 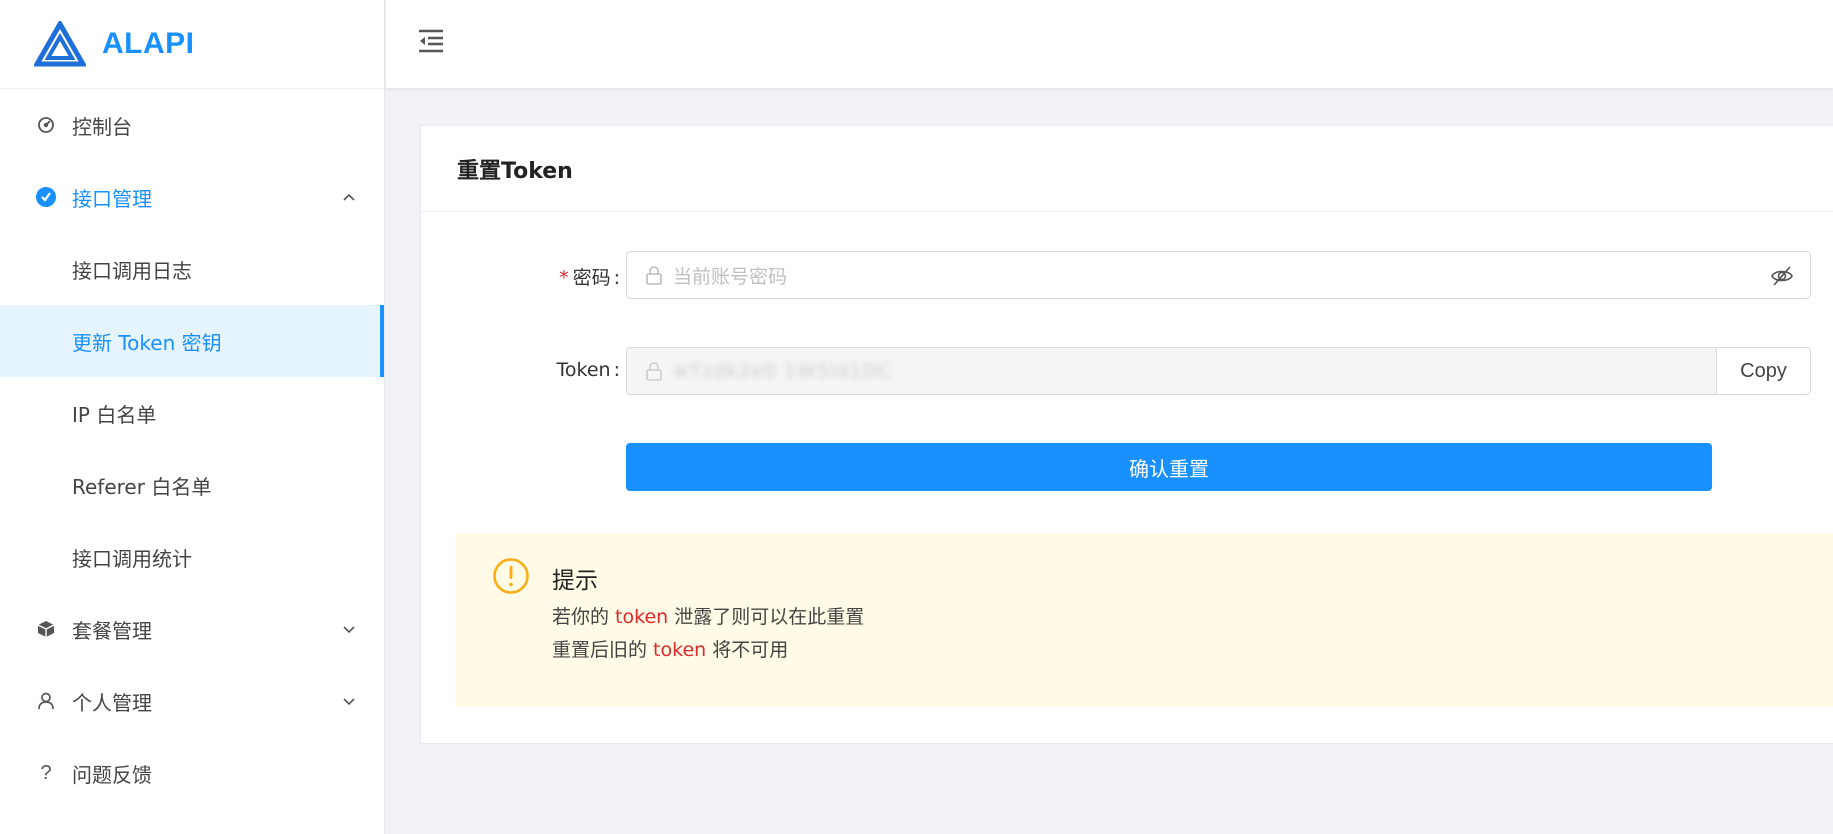 I want to click on confirm-reset-button: 确认重置, so click(x=1169, y=467).